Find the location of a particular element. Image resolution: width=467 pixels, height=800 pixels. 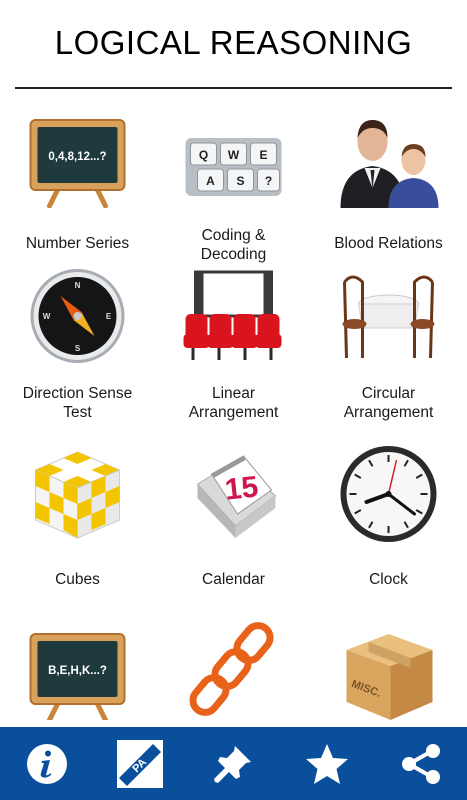

pa-app-logo-icon: PA is located at coordinates (139, 763).